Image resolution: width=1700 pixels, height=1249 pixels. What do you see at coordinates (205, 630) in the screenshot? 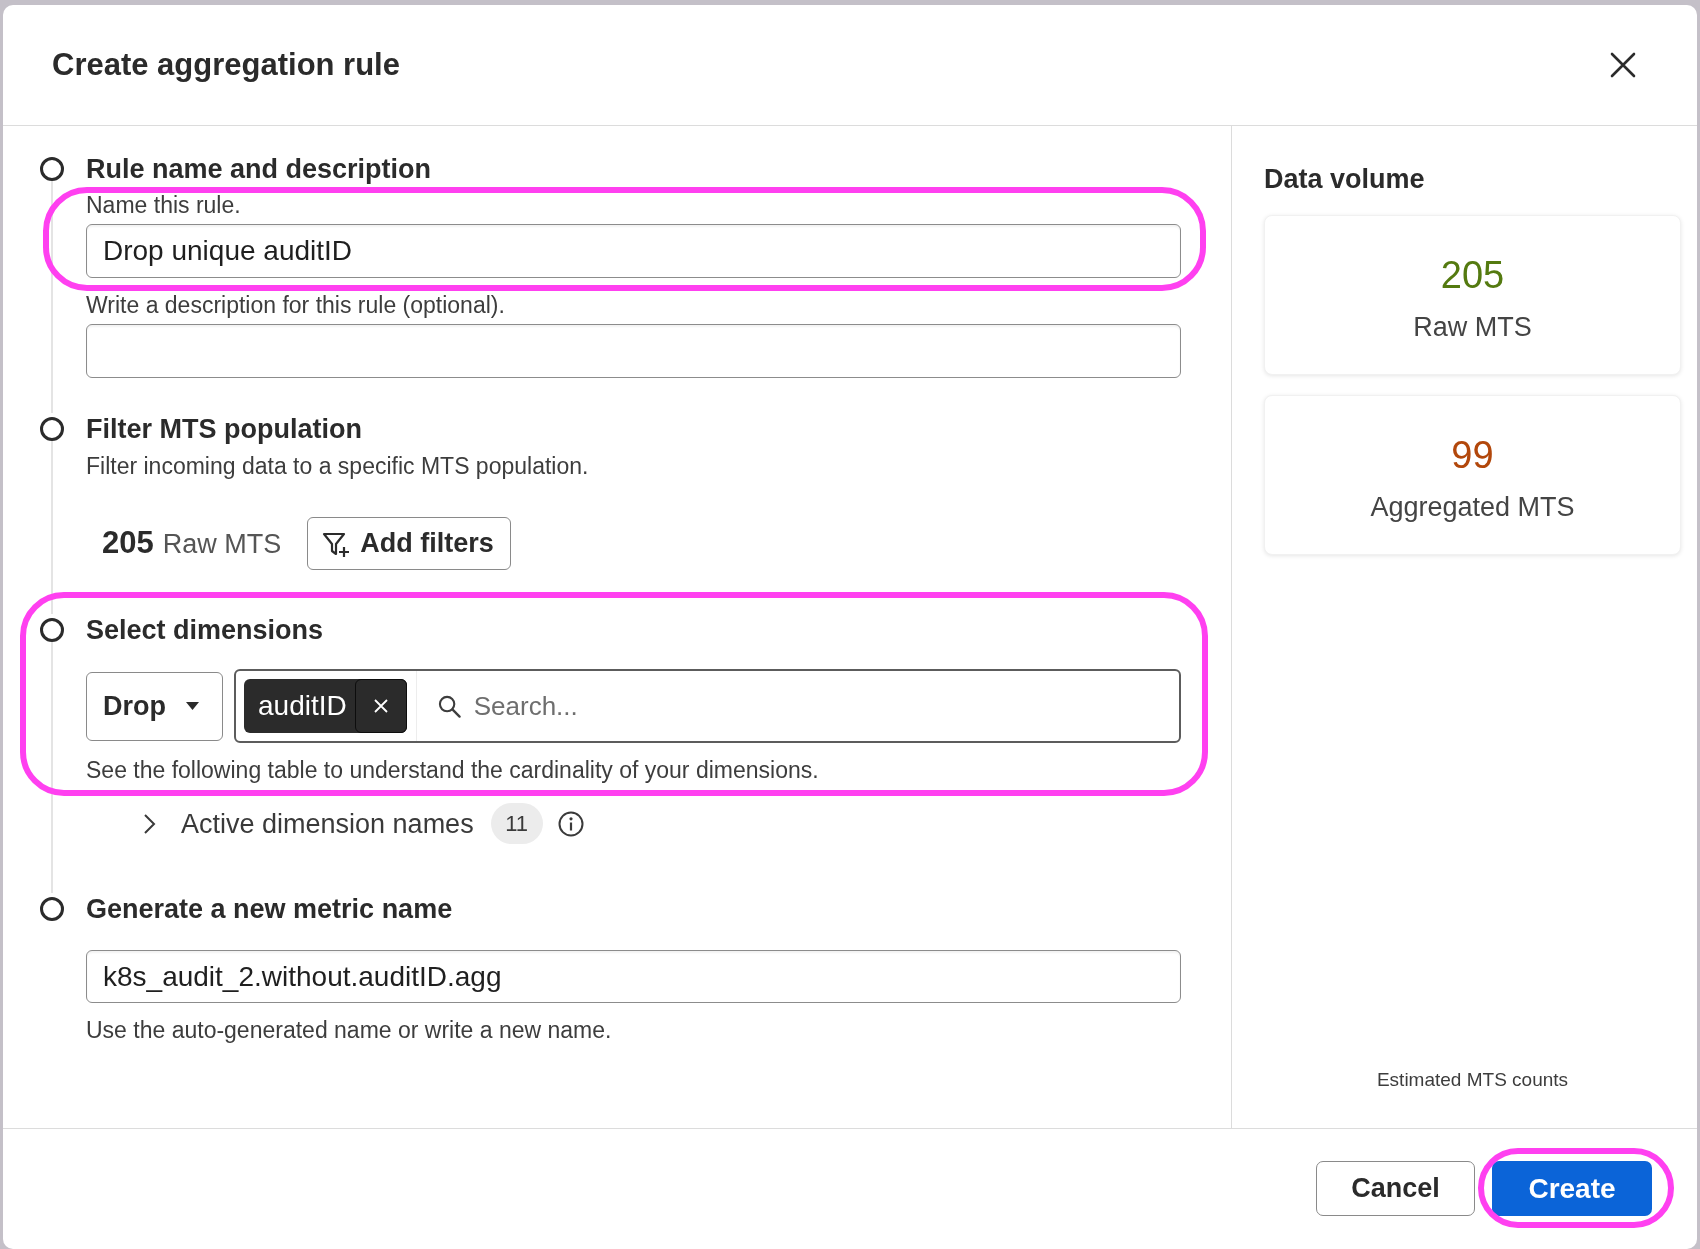
I see `step-title: Select dimensions` at bounding box center [205, 630].